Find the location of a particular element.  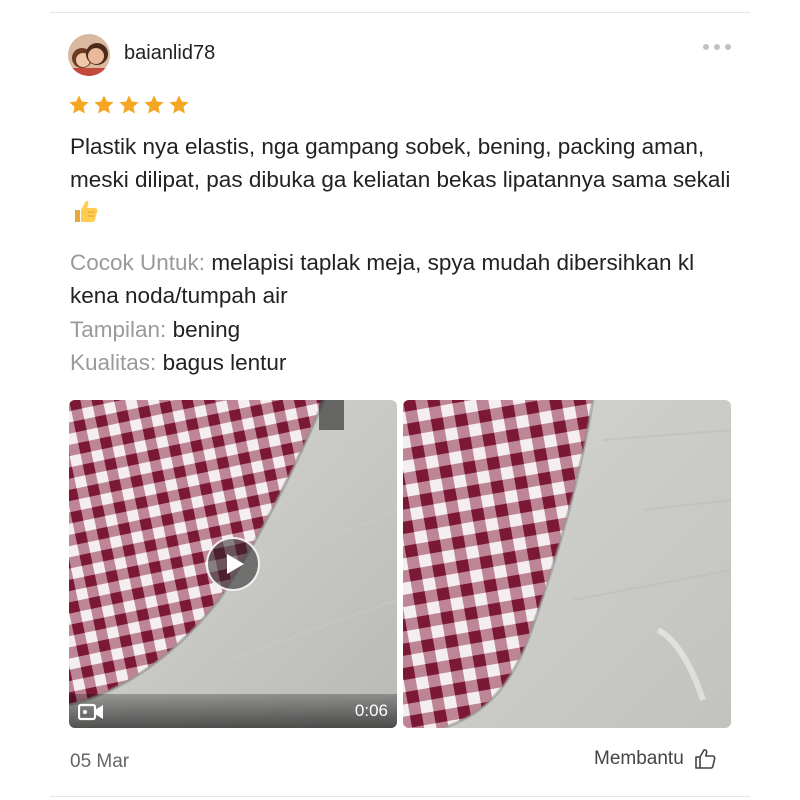

bottom-divider is located at coordinates (400, 796).